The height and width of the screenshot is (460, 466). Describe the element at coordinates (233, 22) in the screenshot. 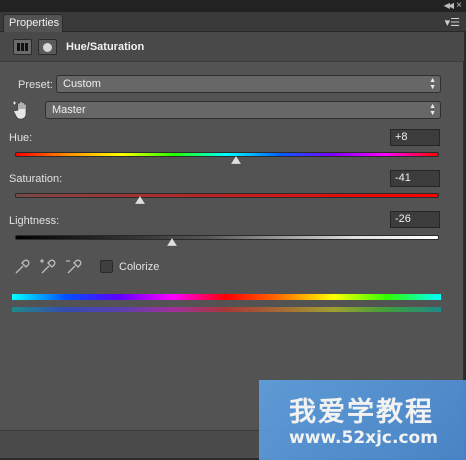

I see `tab-bar: Properties ▾☰` at that location.